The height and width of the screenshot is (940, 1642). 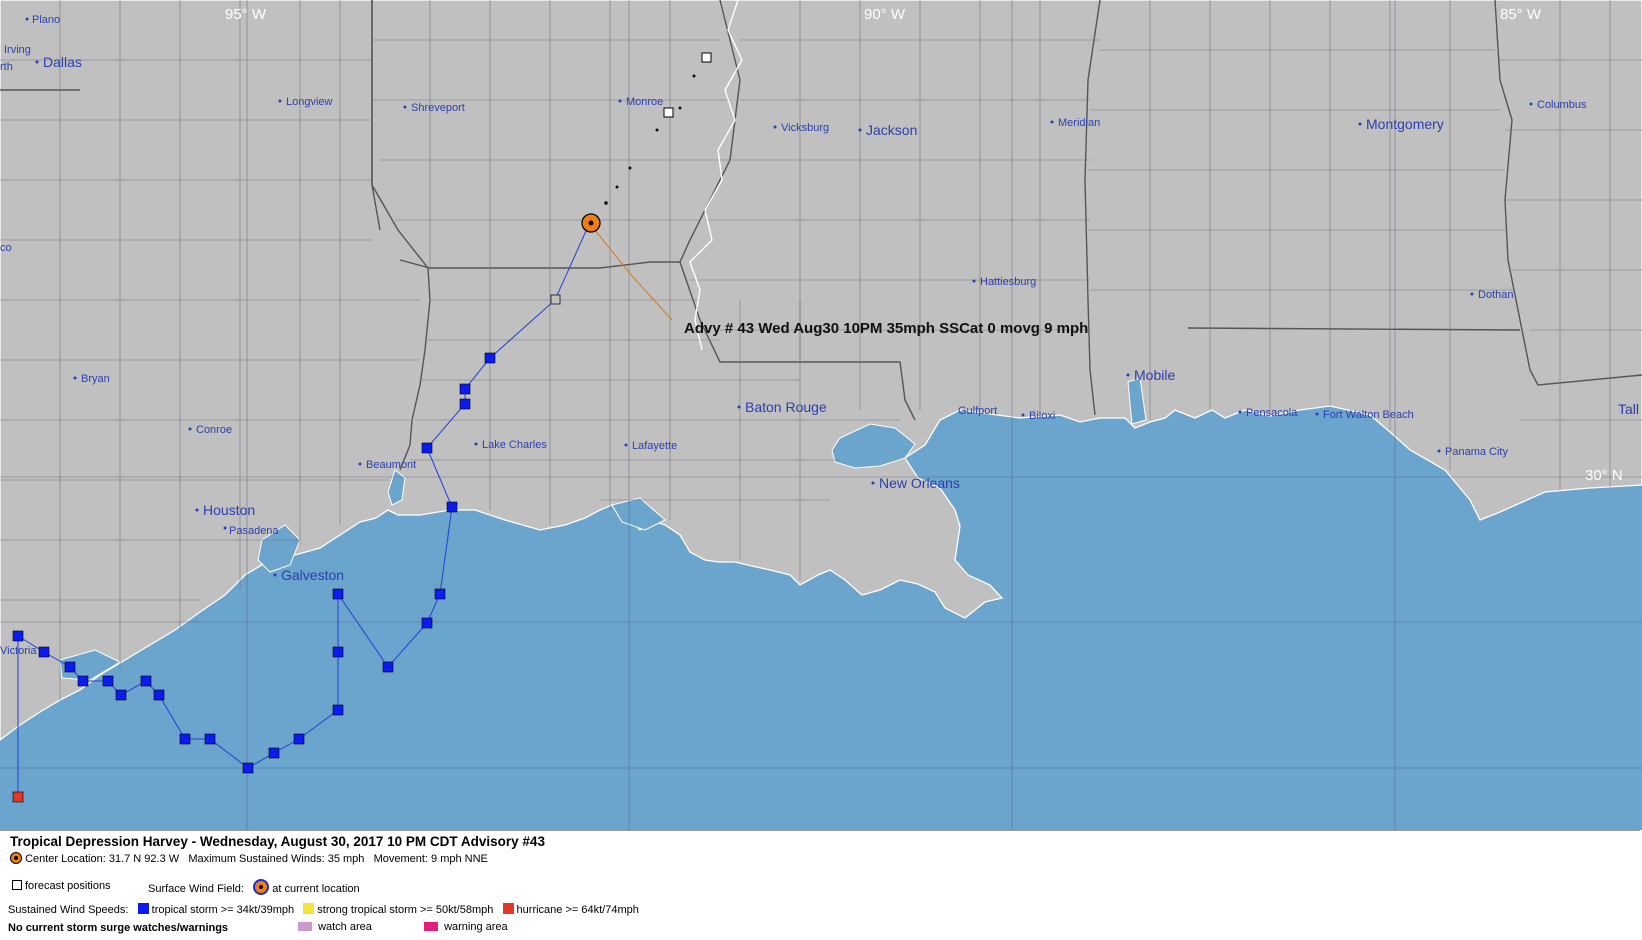 What do you see at coordinates (508, 908) in the screenshot?
I see `hurricane-swatch` at bounding box center [508, 908].